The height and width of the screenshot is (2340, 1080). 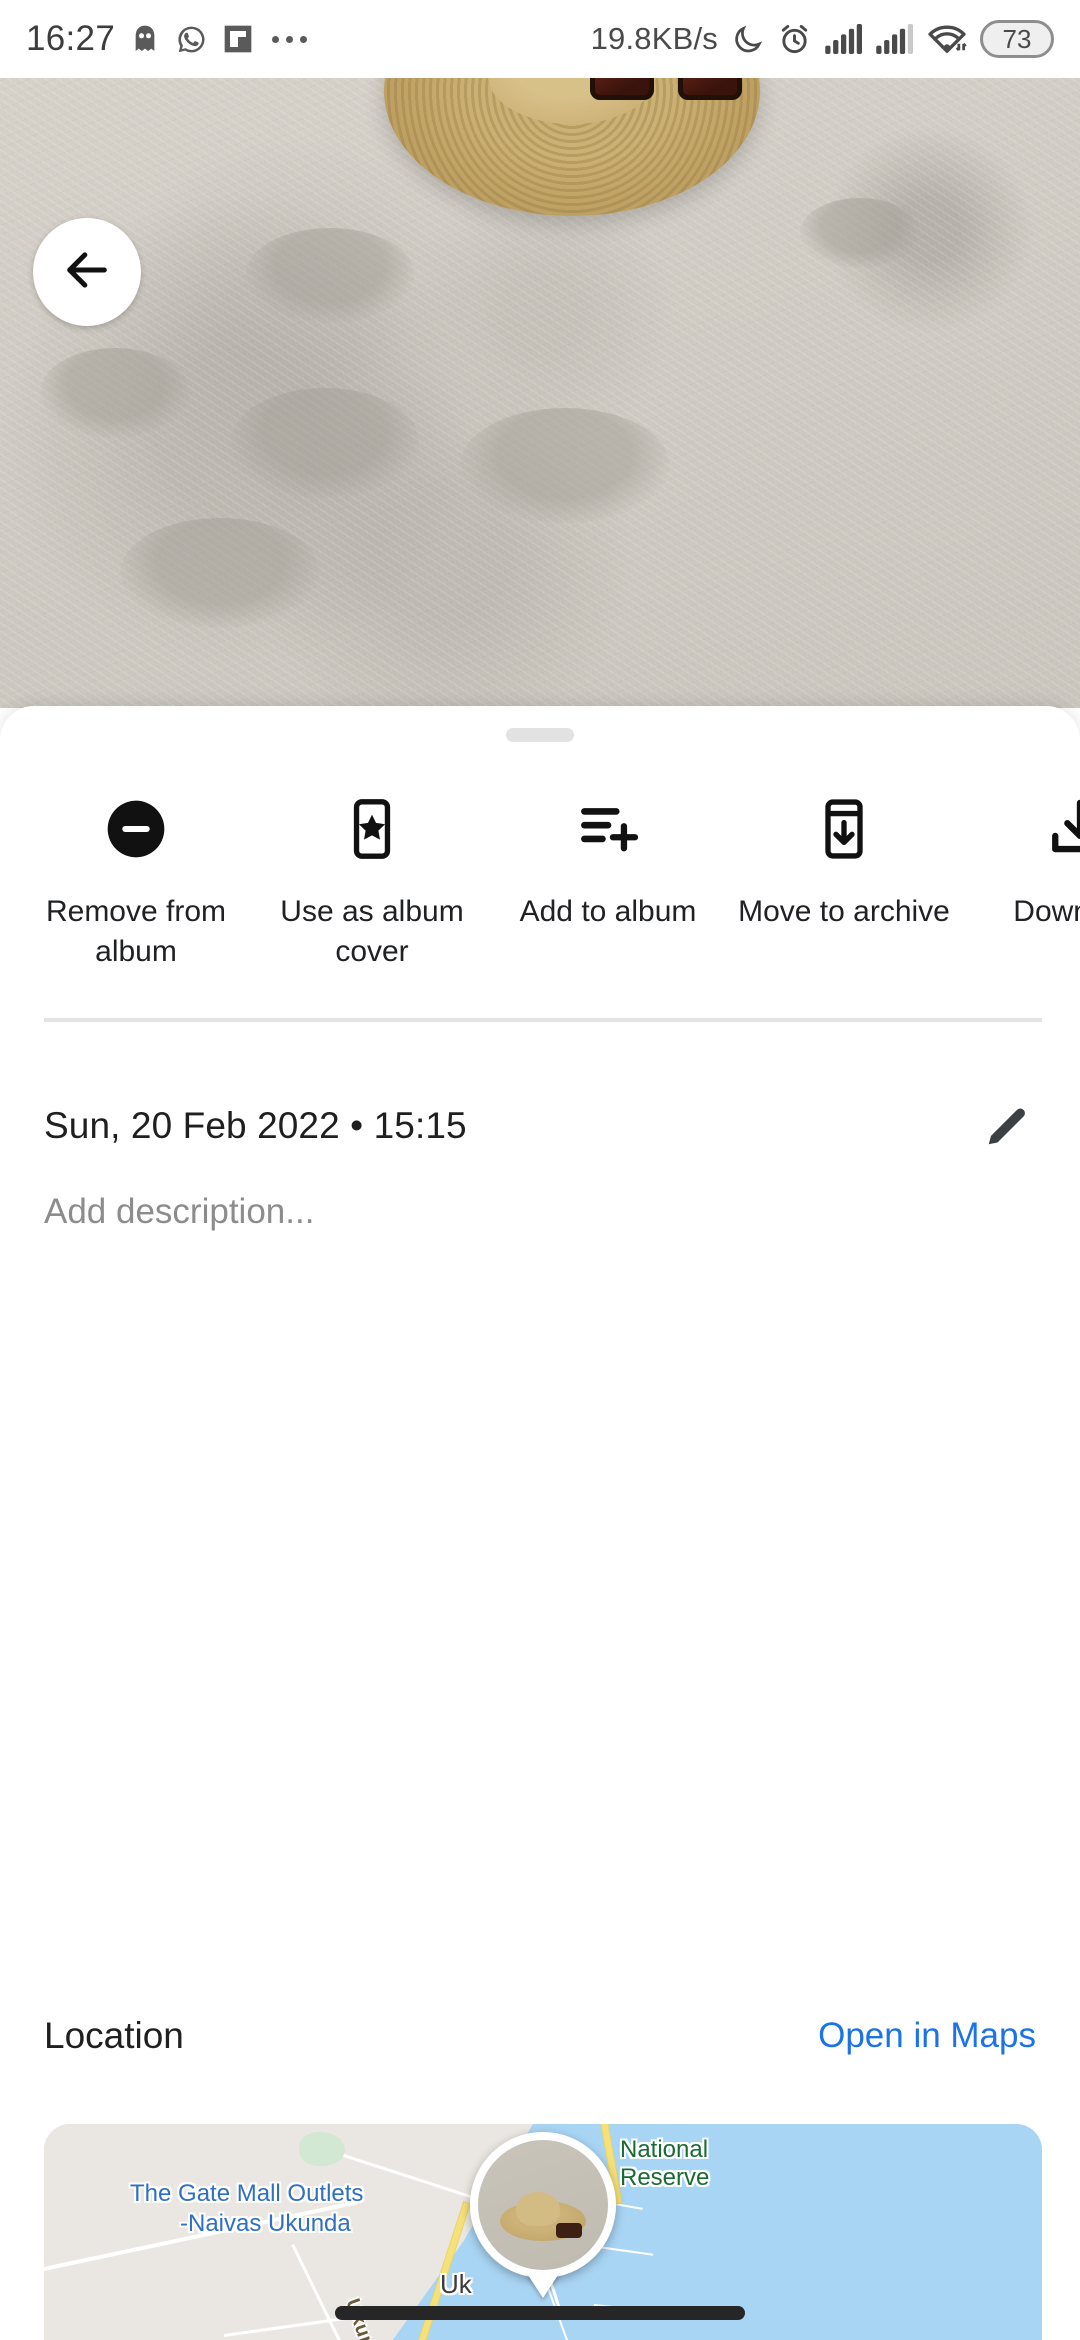 What do you see at coordinates (844, 890) in the screenshot?
I see `action-move-to-archive: Move to archive` at bounding box center [844, 890].